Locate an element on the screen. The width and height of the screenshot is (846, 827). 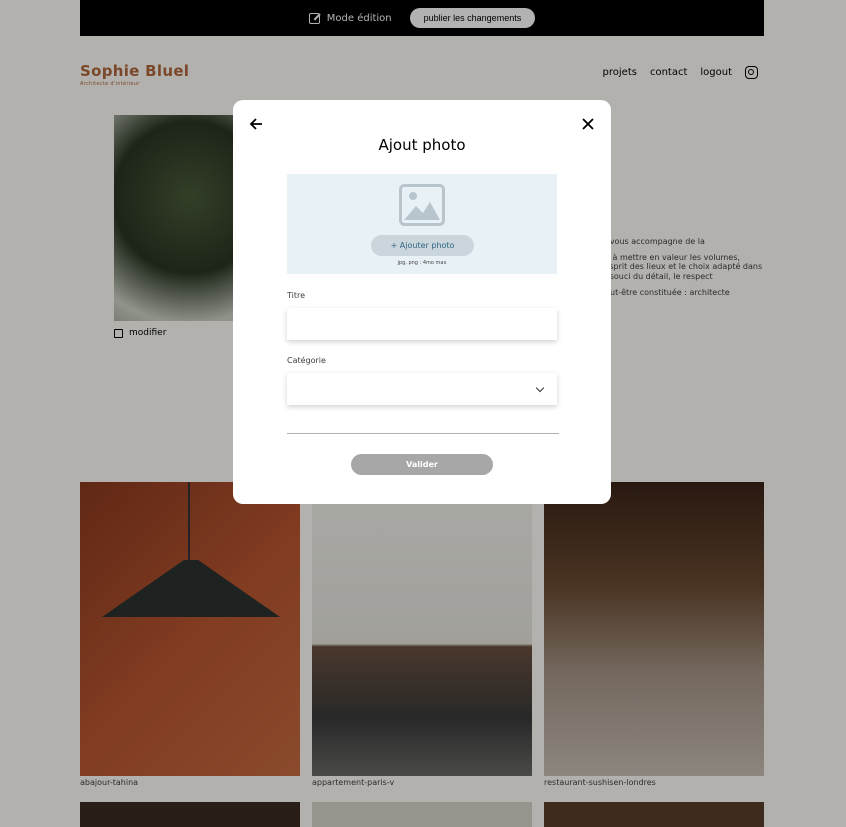
add-photo-button: + Ajouter photo is located at coordinates (422, 245).